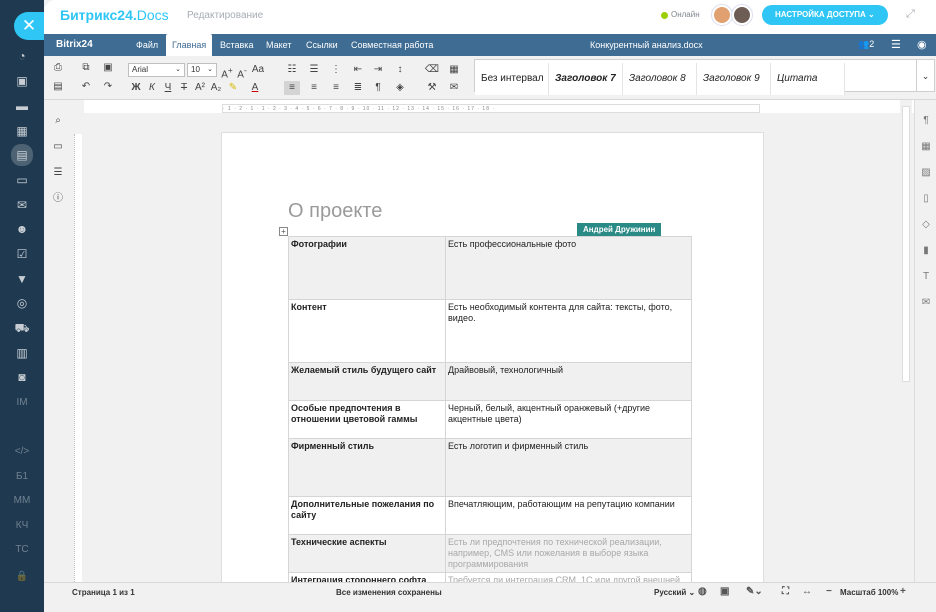 Image resolution: width=936 pixels, height=612 pixels. Describe the element at coordinates (255, 88) in the screenshot. I see `font-color-icon: A` at that location.